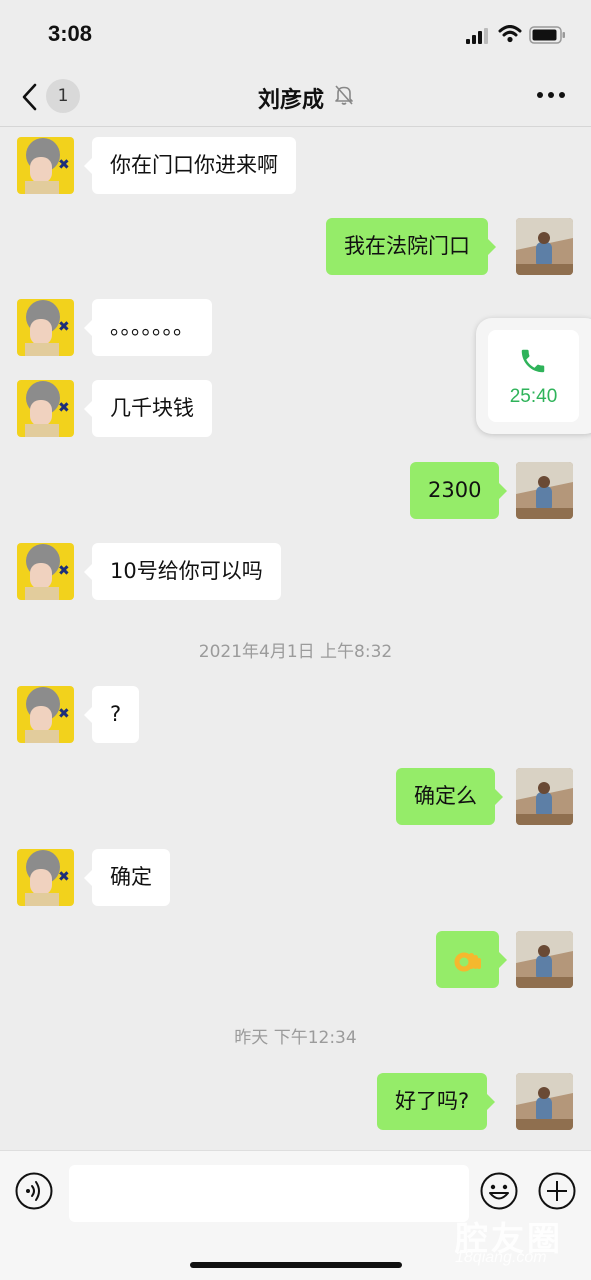 This screenshot has height=1280, width=591. I want to click on back-chevron-icon, so click(30, 97).